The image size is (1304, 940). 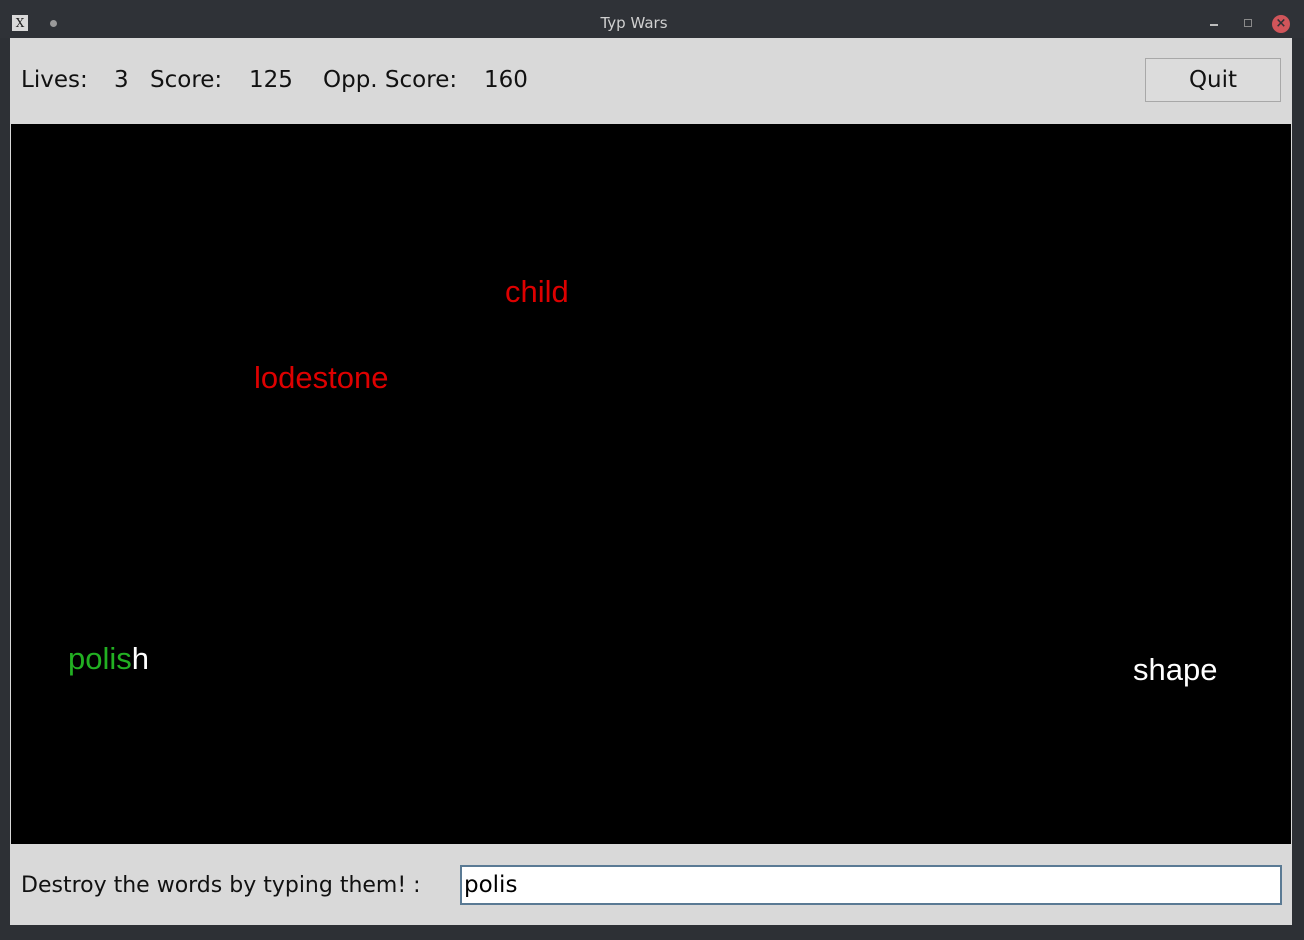 I want to click on window-title: Typ Wars, so click(x=634, y=23).